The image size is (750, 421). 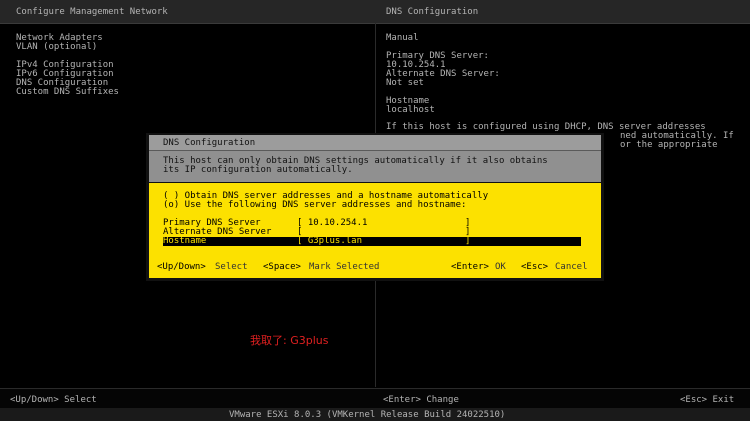 What do you see at coordinates (534, 267) in the screenshot?
I see `key-esc: <Esc>` at bounding box center [534, 267].